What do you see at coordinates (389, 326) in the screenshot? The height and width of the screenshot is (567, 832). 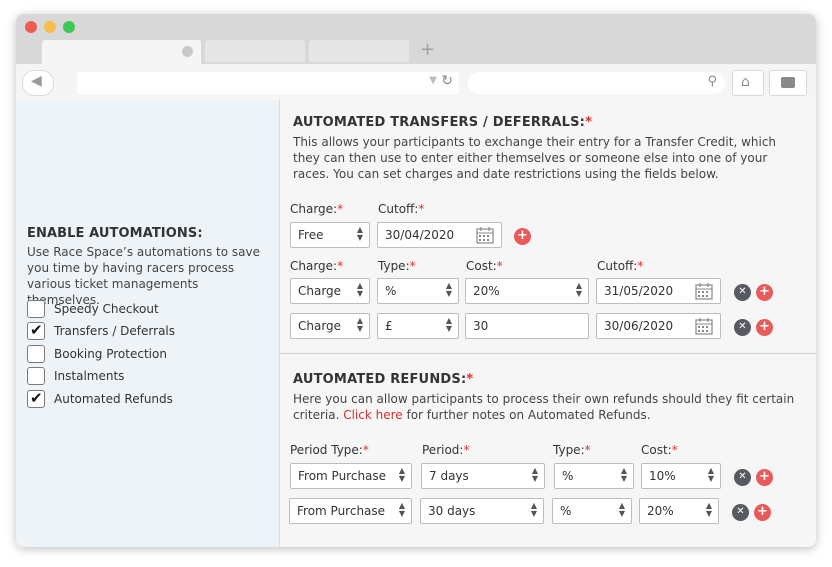 I see `type-value: £` at bounding box center [389, 326].